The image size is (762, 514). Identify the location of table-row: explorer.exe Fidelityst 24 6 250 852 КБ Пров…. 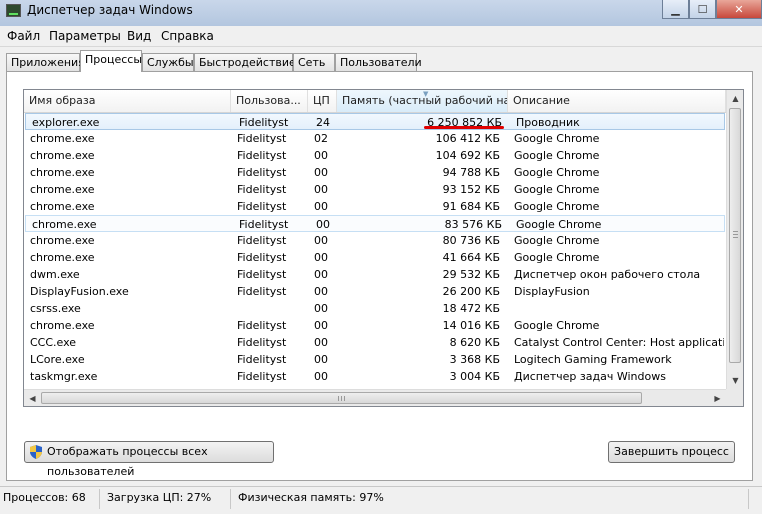
(375, 121).